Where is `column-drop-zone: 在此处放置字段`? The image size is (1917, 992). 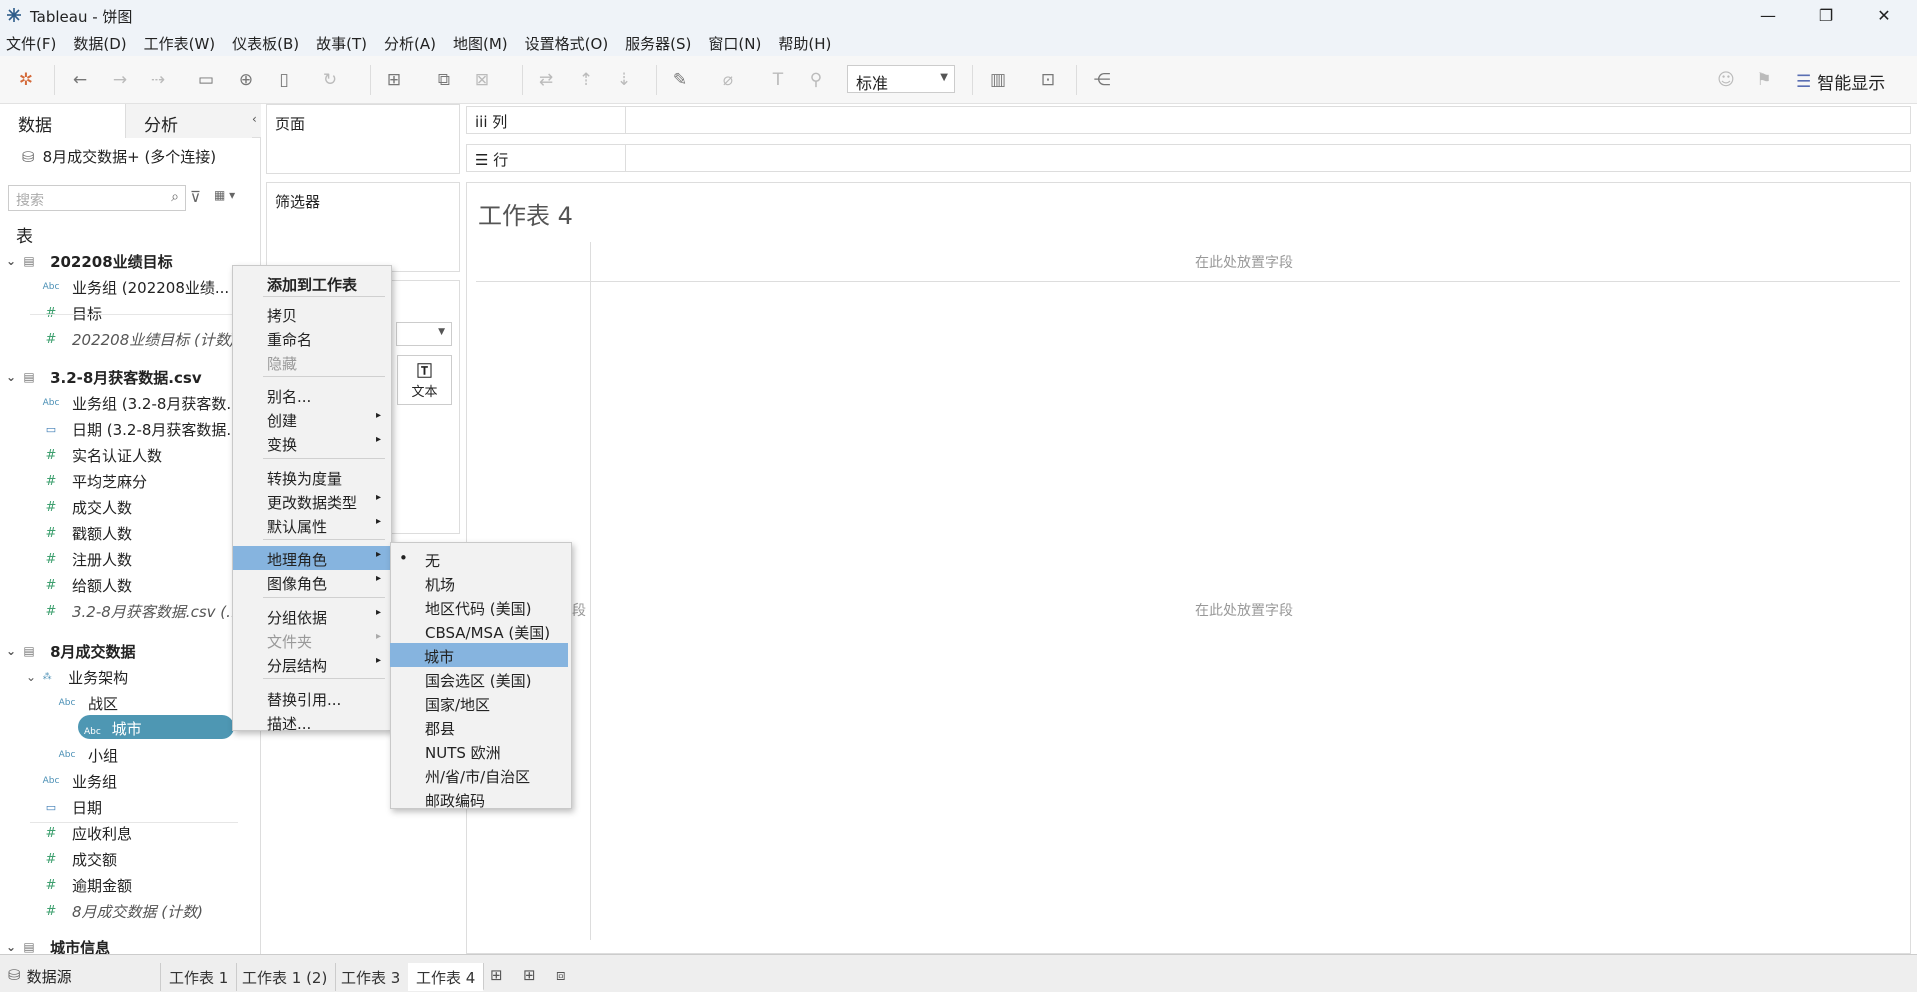 column-drop-zone: 在此处放置字段 is located at coordinates (1244, 262).